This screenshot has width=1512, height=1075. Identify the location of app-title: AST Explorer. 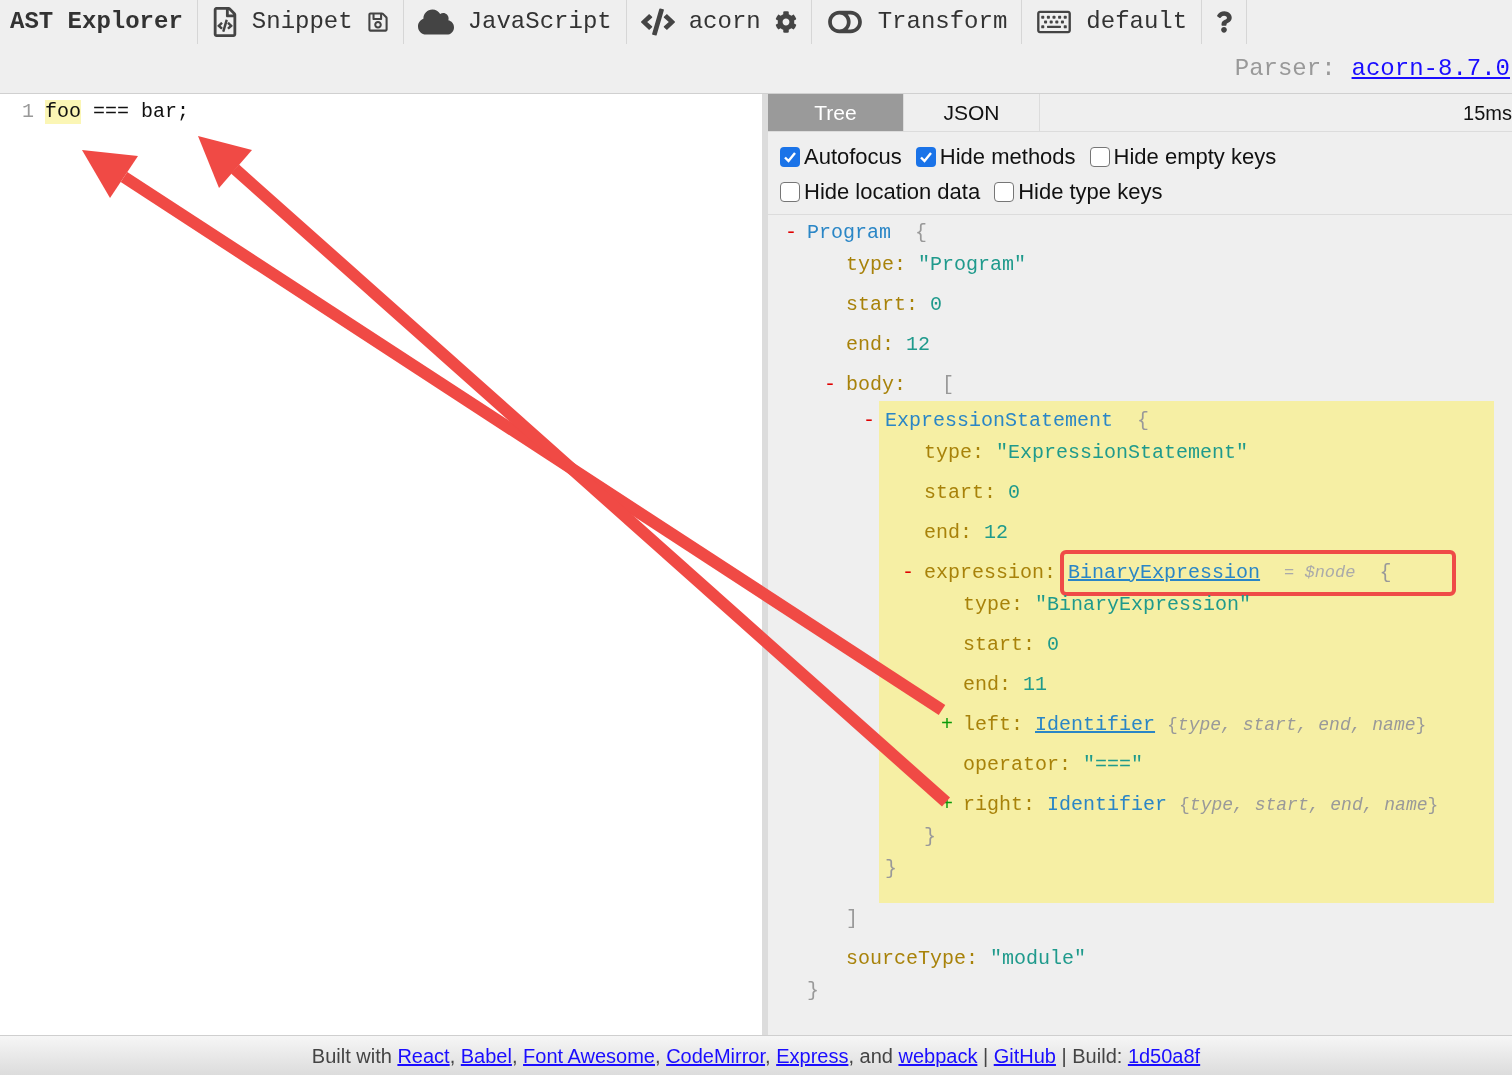
(96, 22).